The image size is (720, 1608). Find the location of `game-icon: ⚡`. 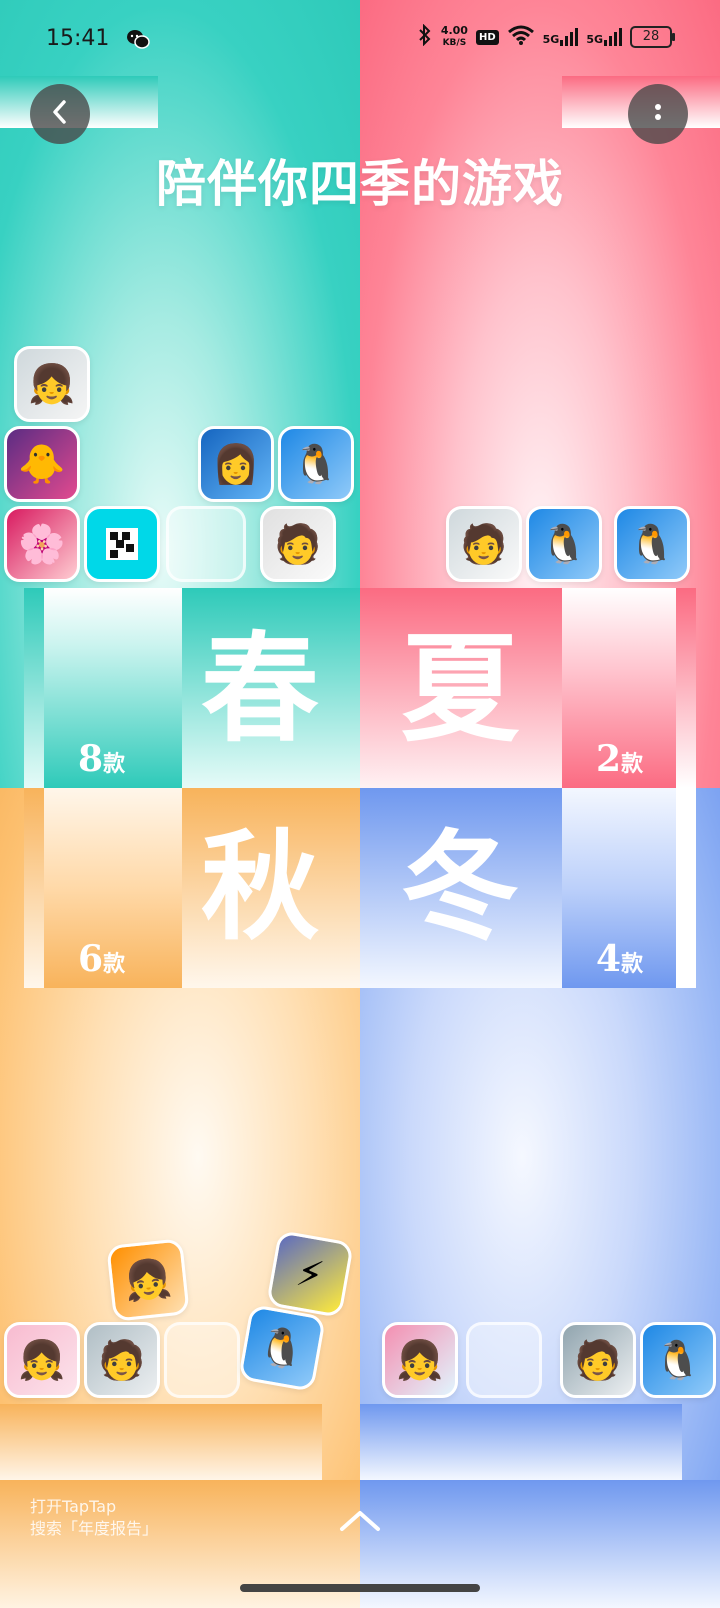

game-icon: ⚡ is located at coordinates (310, 1274).